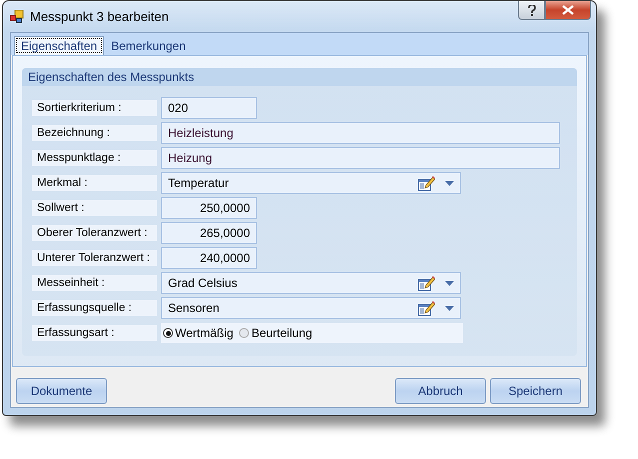 Image resolution: width=638 pixels, height=459 pixels. What do you see at coordinates (209, 233) in the screenshot?
I see `number-field: 265,0000` at bounding box center [209, 233].